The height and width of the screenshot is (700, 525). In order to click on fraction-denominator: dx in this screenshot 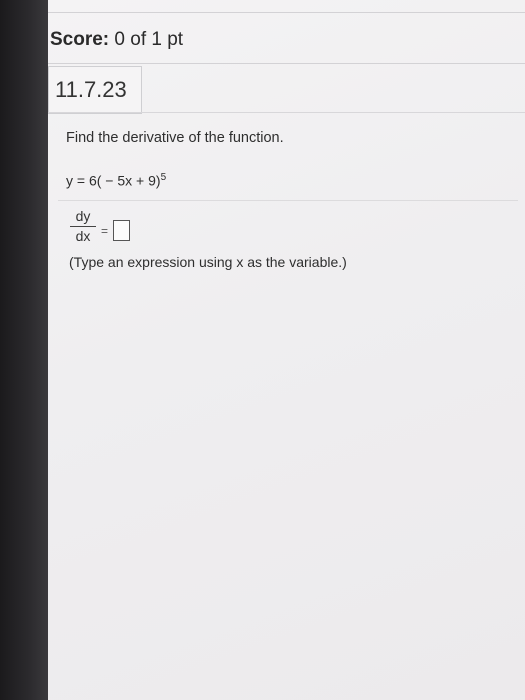, I will do `click(83, 236)`.